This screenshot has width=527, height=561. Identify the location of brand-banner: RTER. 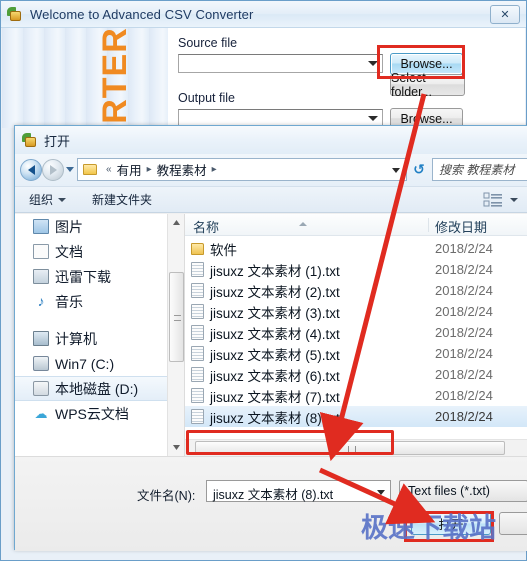
(115, 75).